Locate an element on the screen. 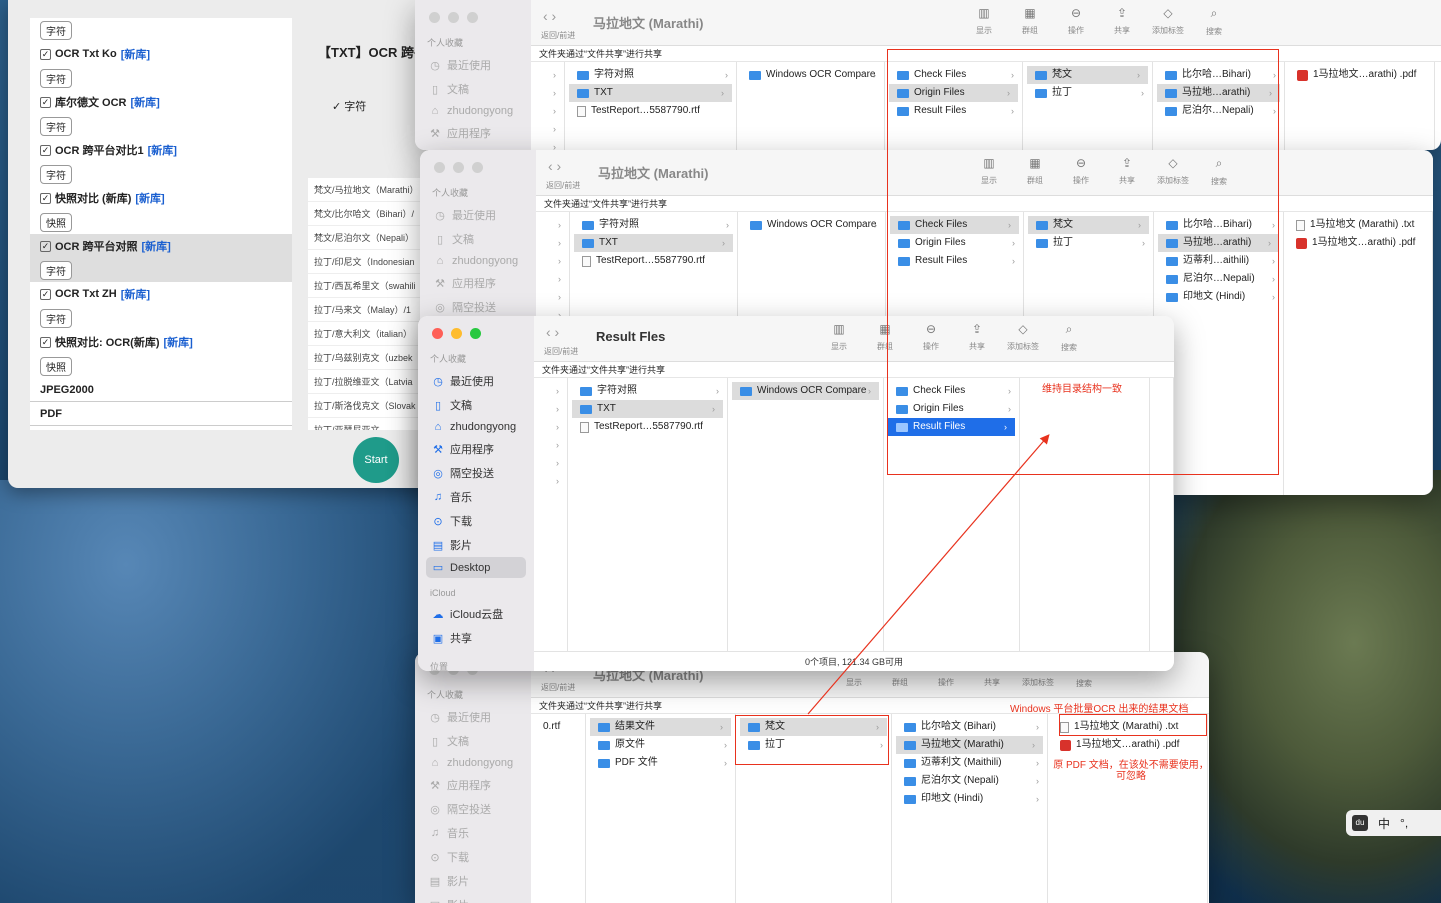 Image resolution: width=1441 pixels, height=903 pixels. list-item: JPEG2000 is located at coordinates (161, 390).